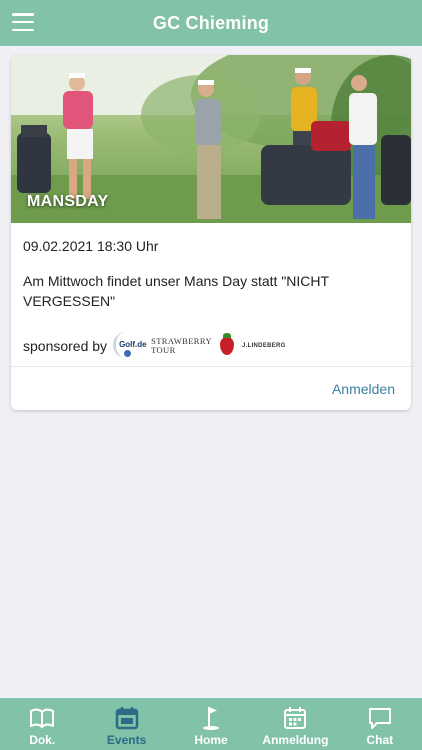 The height and width of the screenshot is (750, 422). Describe the element at coordinates (23, 22) in the screenshot. I see `hamburger-menu-icon` at that location.